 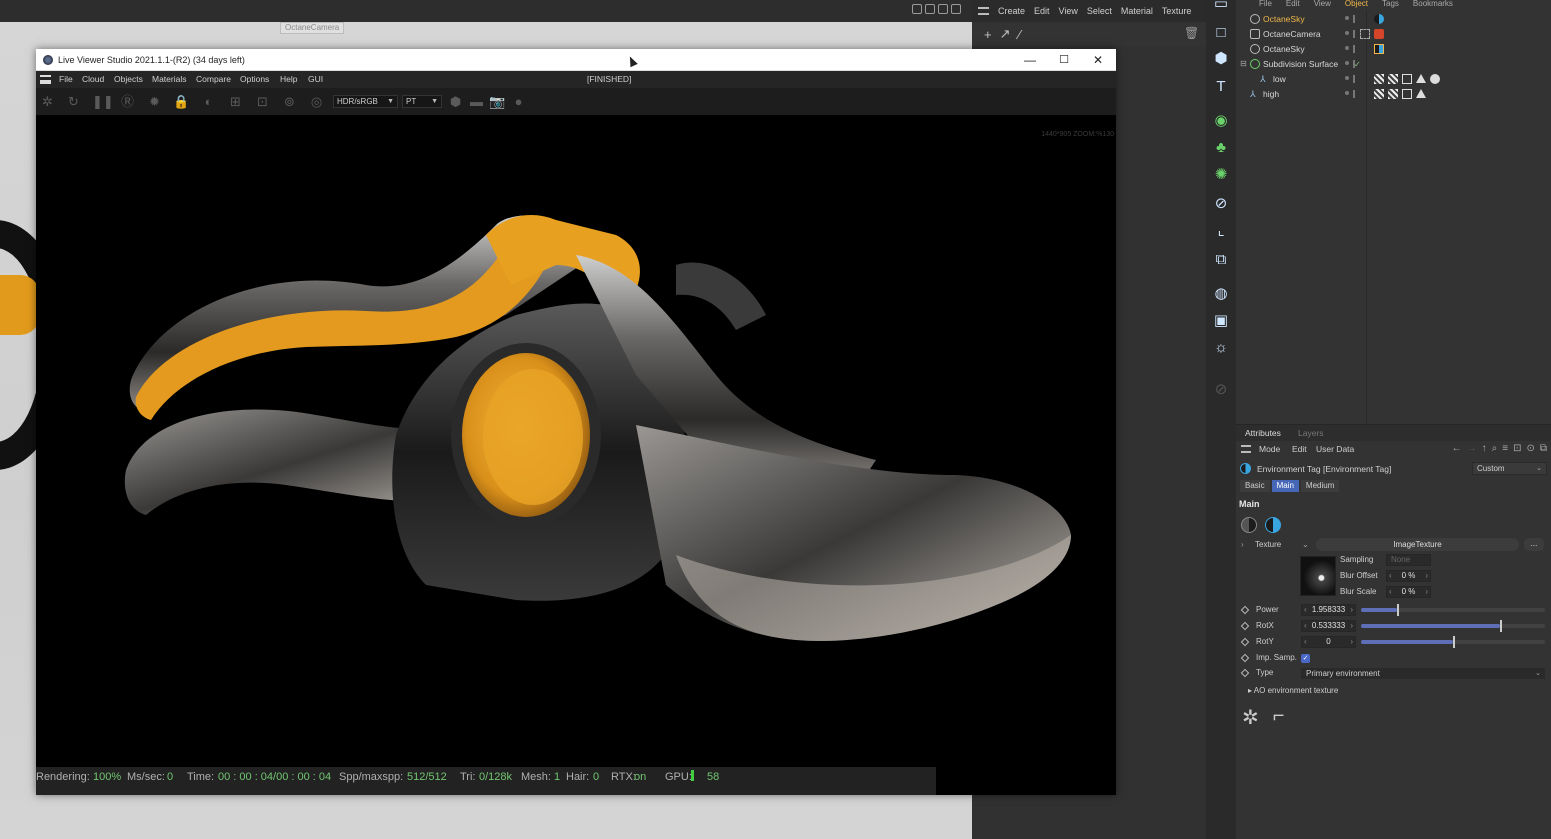 What do you see at coordinates (154, 101) in the screenshot?
I see `settings-gear-icon: ✹` at bounding box center [154, 101].